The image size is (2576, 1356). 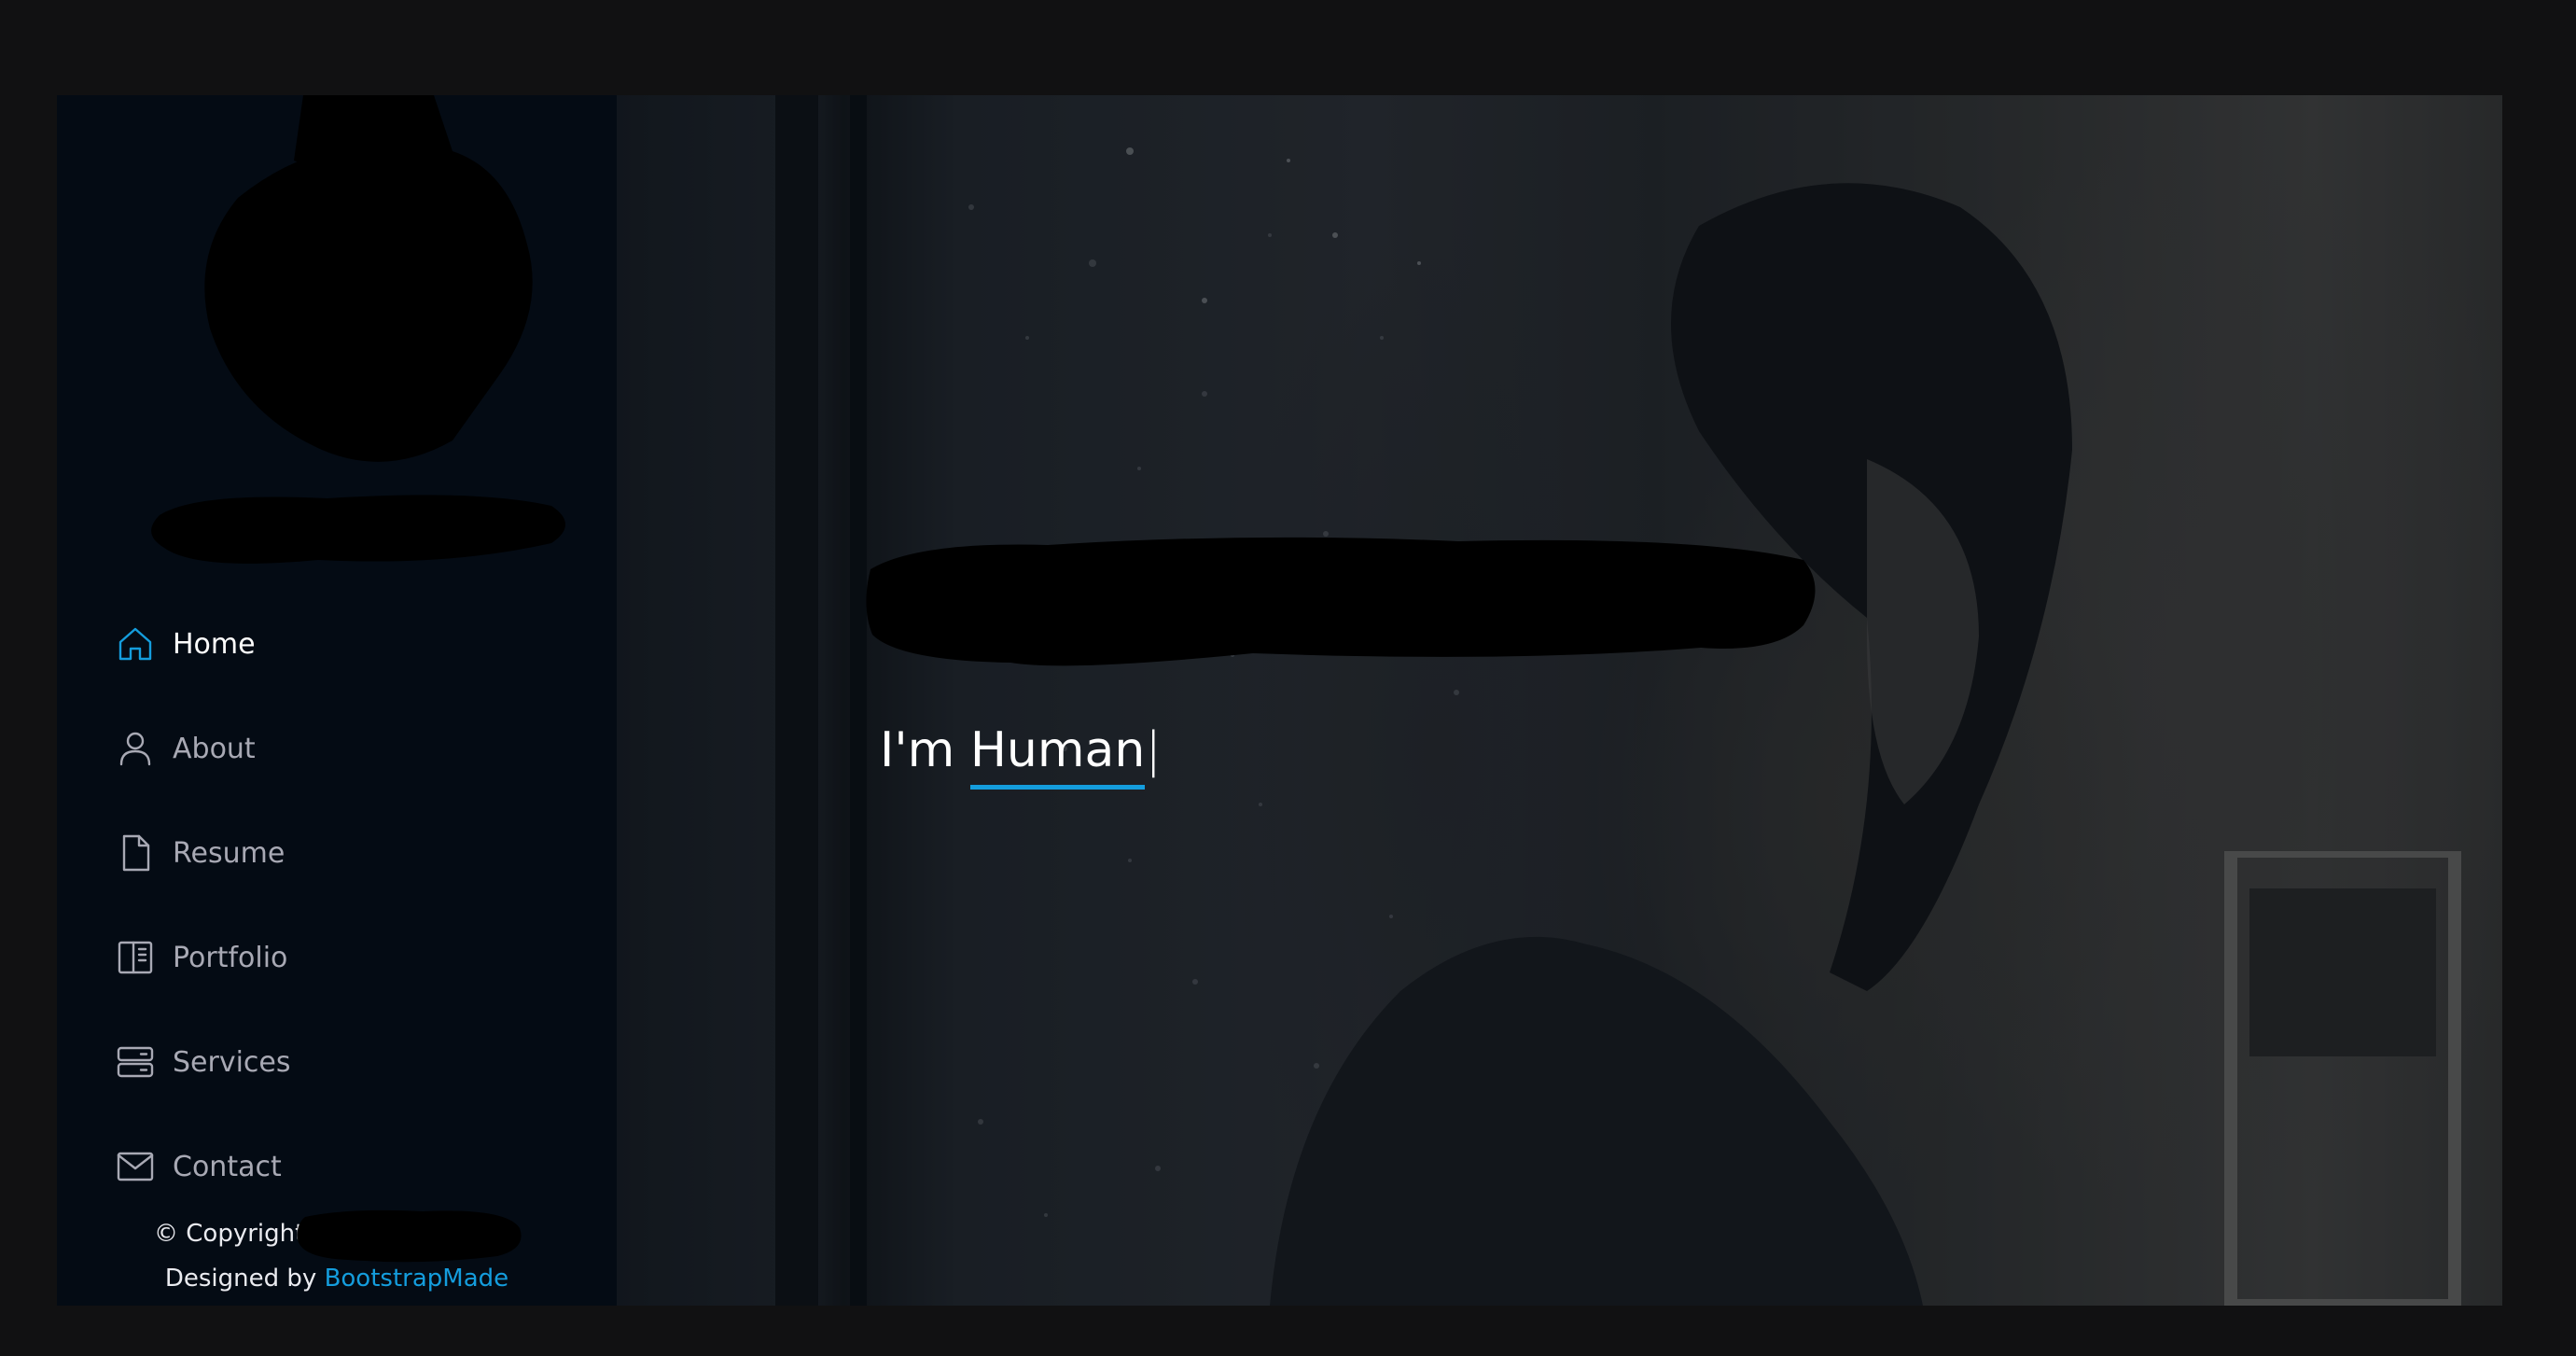 I want to click on typed-underline, so click(x=1057, y=787).